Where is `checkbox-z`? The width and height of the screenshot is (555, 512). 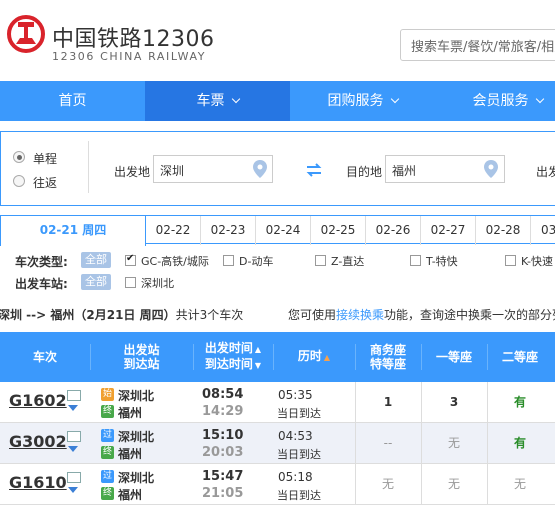
checkbox-z is located at coordinates (320, 260).